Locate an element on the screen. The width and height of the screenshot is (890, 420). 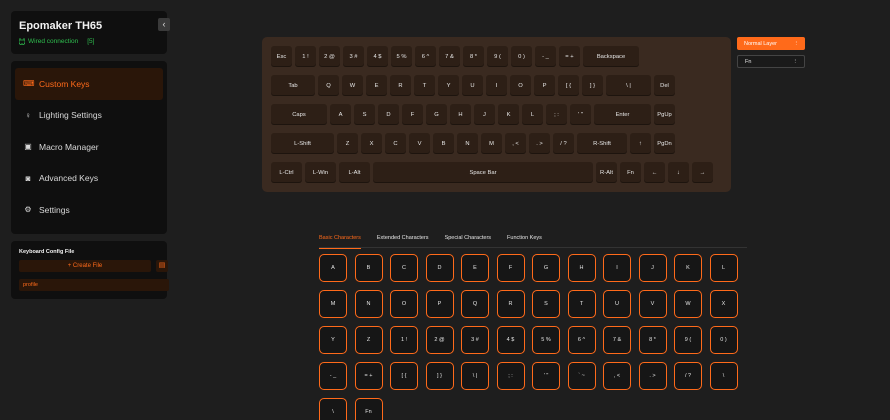
character-key: / ? is located at coordinates (688, 376).